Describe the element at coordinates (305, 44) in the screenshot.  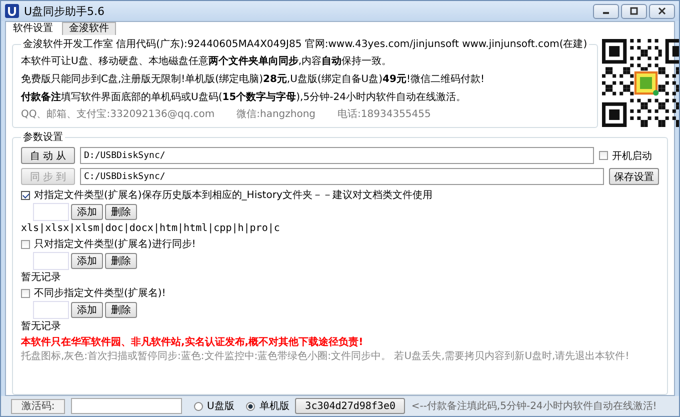
I see `group-legend: 金浚软件开发工作室 信用代码(广东):92440605MA4X049J85 官网:www.43yes.com/jinjunsoft www.jinjunsoft.com(在建)` at that location.